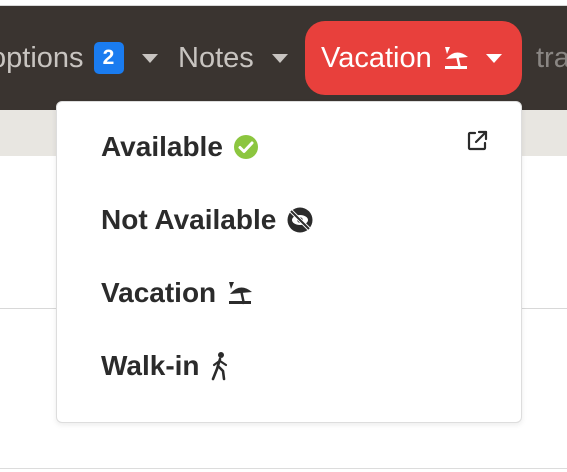  I want to click on menu-item-not-available: Not Available, so click(207, 220).